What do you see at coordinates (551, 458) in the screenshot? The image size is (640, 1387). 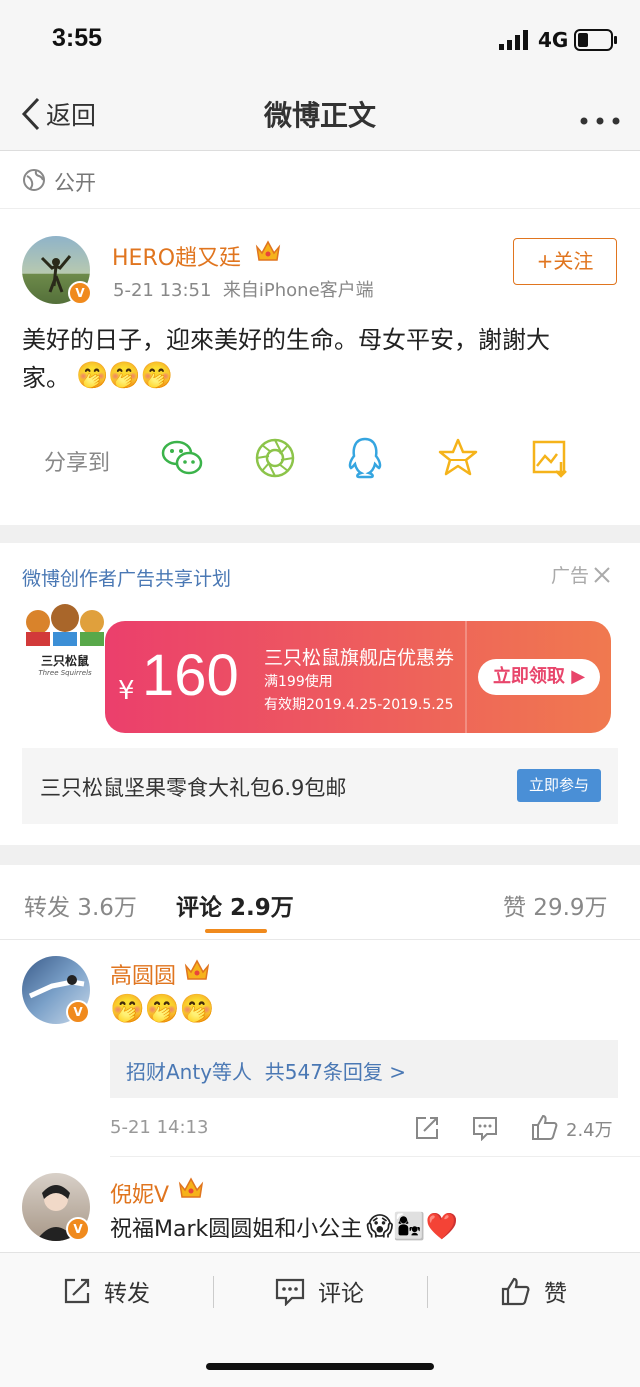 I see `save-image-icon` at bounding box center [551, 458].